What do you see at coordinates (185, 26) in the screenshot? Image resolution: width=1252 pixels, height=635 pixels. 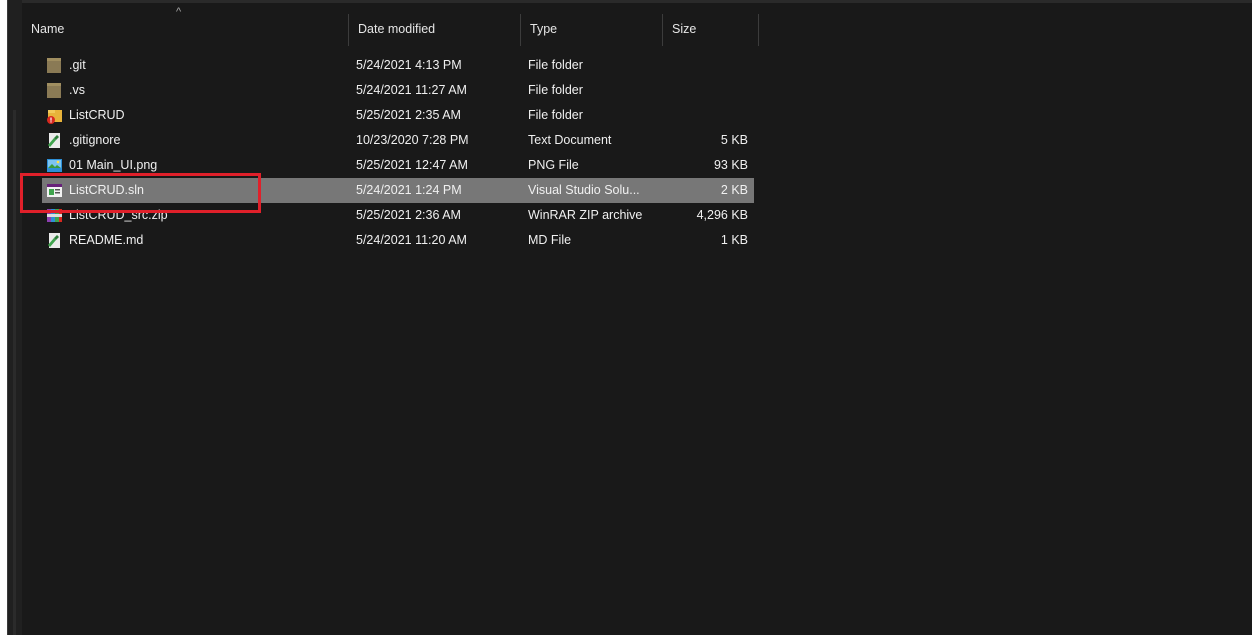 I see `column-header-name: Name ^` at bounding box center [185, 26].